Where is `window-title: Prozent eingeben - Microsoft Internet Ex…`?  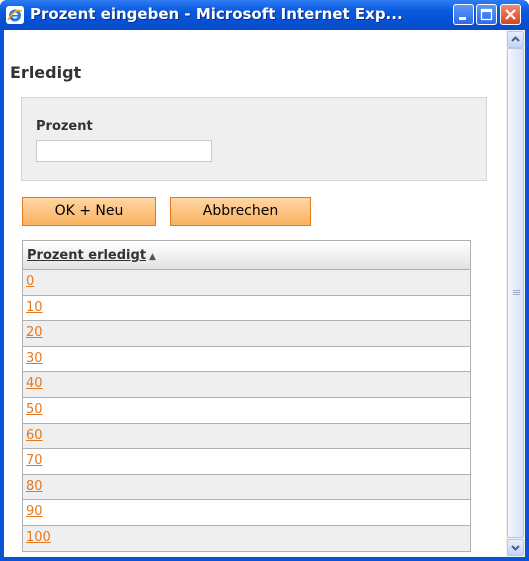 window-title: Prozent eingeben - Microsoft Internet Ex… is located at coordinates (216, 14).